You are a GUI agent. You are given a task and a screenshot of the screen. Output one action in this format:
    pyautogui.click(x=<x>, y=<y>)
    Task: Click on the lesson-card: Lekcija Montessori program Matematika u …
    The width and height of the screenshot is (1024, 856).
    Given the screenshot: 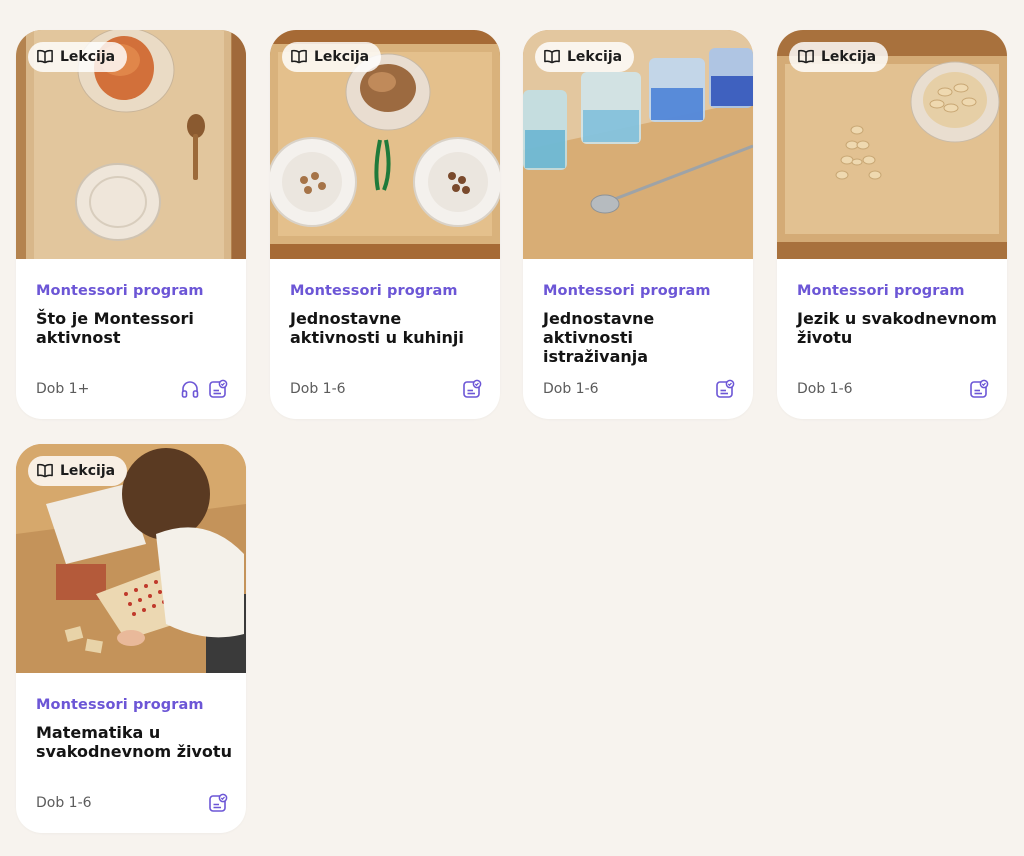 What is the action you would take?
    pyautogui.click(x=131, y=638)
    